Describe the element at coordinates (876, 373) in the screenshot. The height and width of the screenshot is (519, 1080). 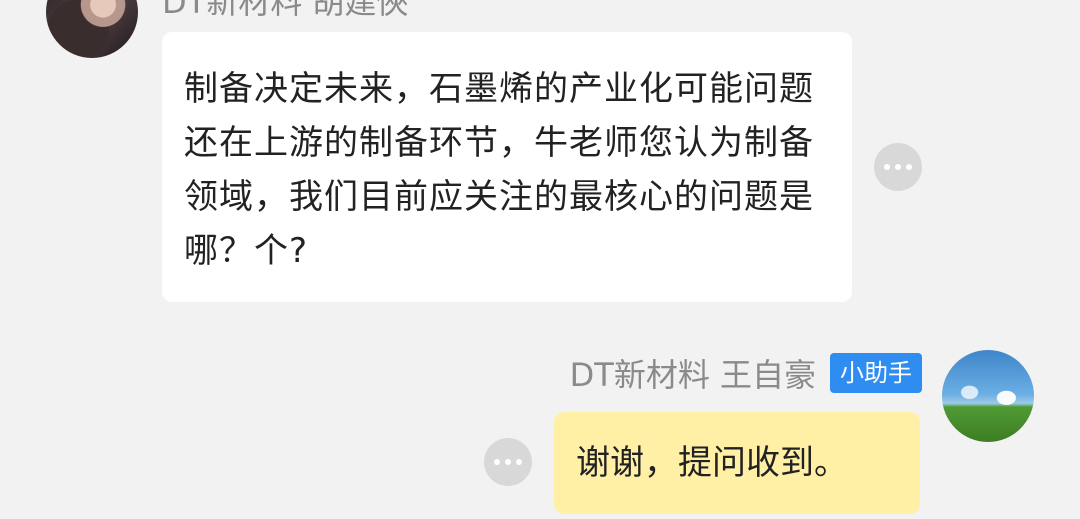
I see `assistant-badge: 小助手` at that location.